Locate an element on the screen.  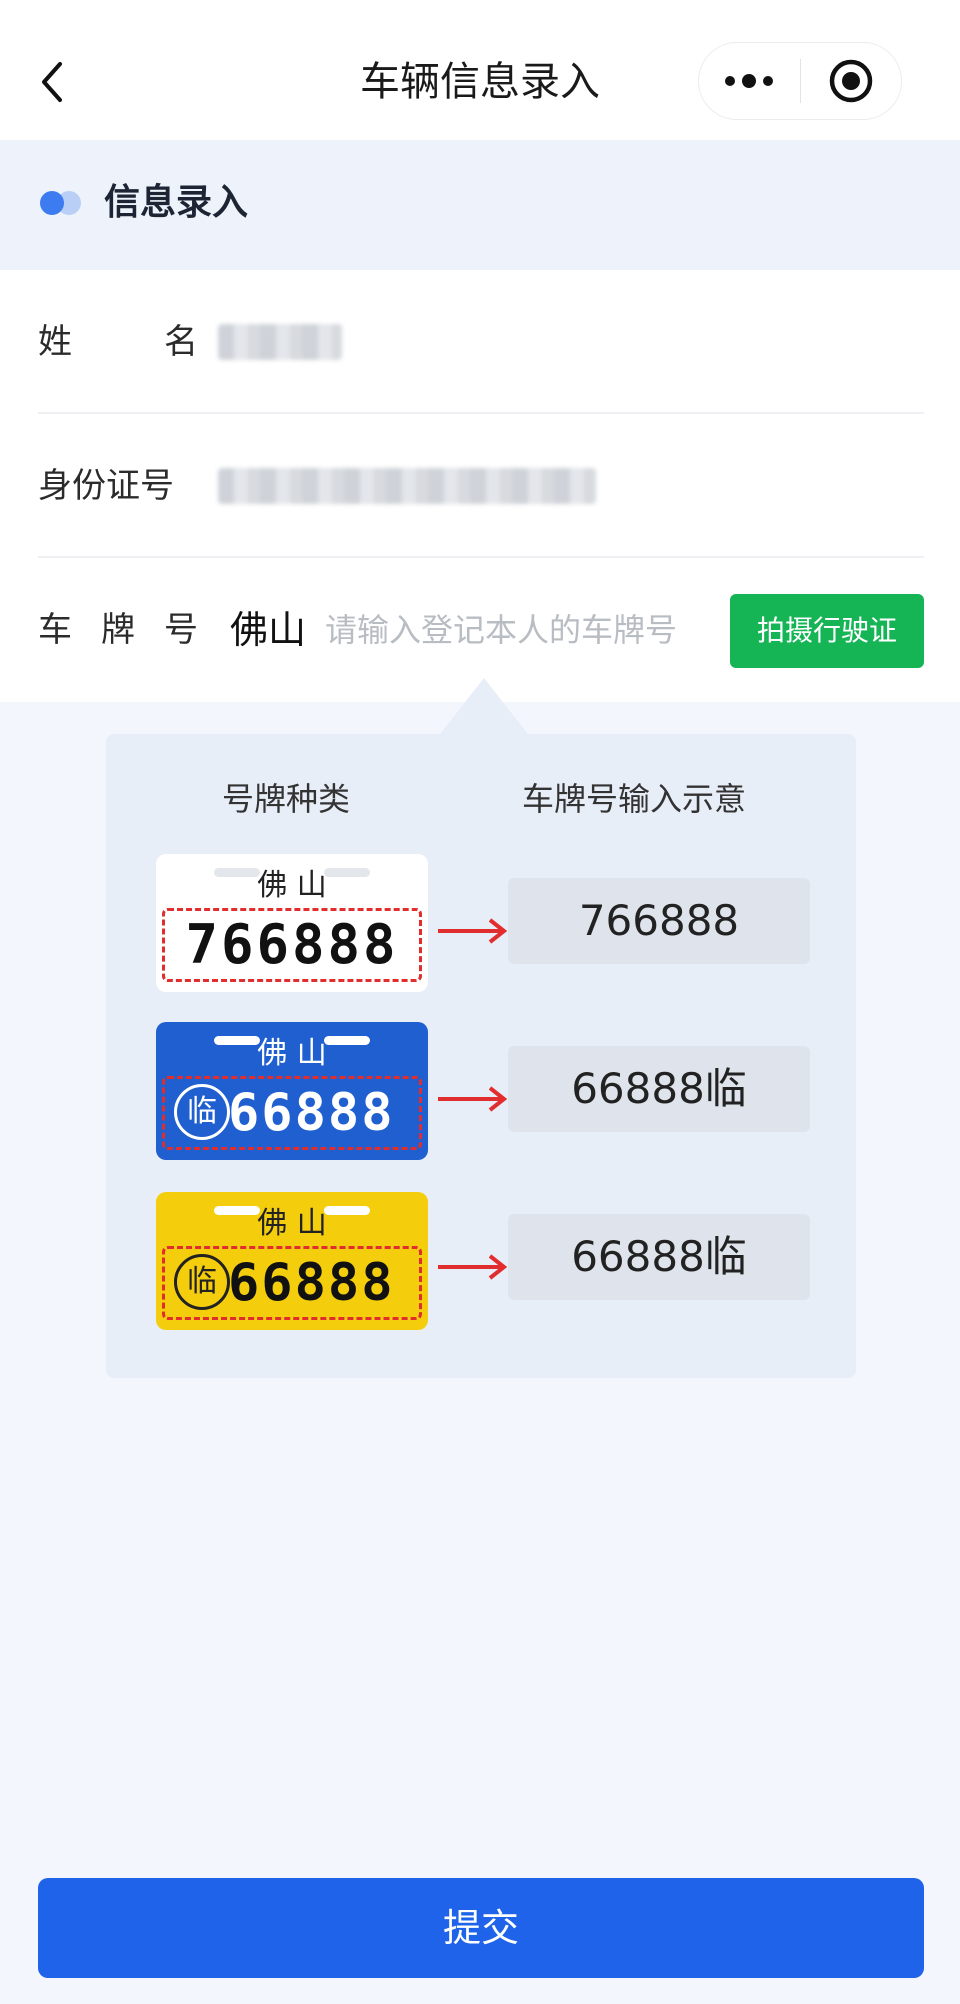
plate-result: 766888 is located at coordinates (659, 921).